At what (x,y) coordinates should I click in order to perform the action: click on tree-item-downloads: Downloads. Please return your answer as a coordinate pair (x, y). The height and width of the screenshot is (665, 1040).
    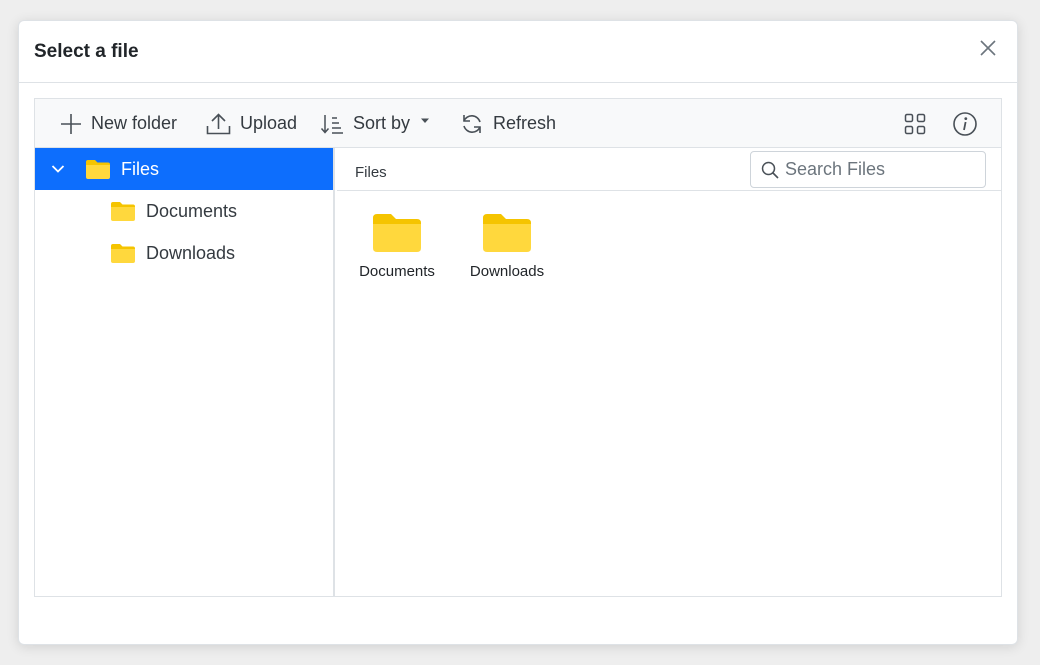
    Looking at the image, I should click on (184, 253).